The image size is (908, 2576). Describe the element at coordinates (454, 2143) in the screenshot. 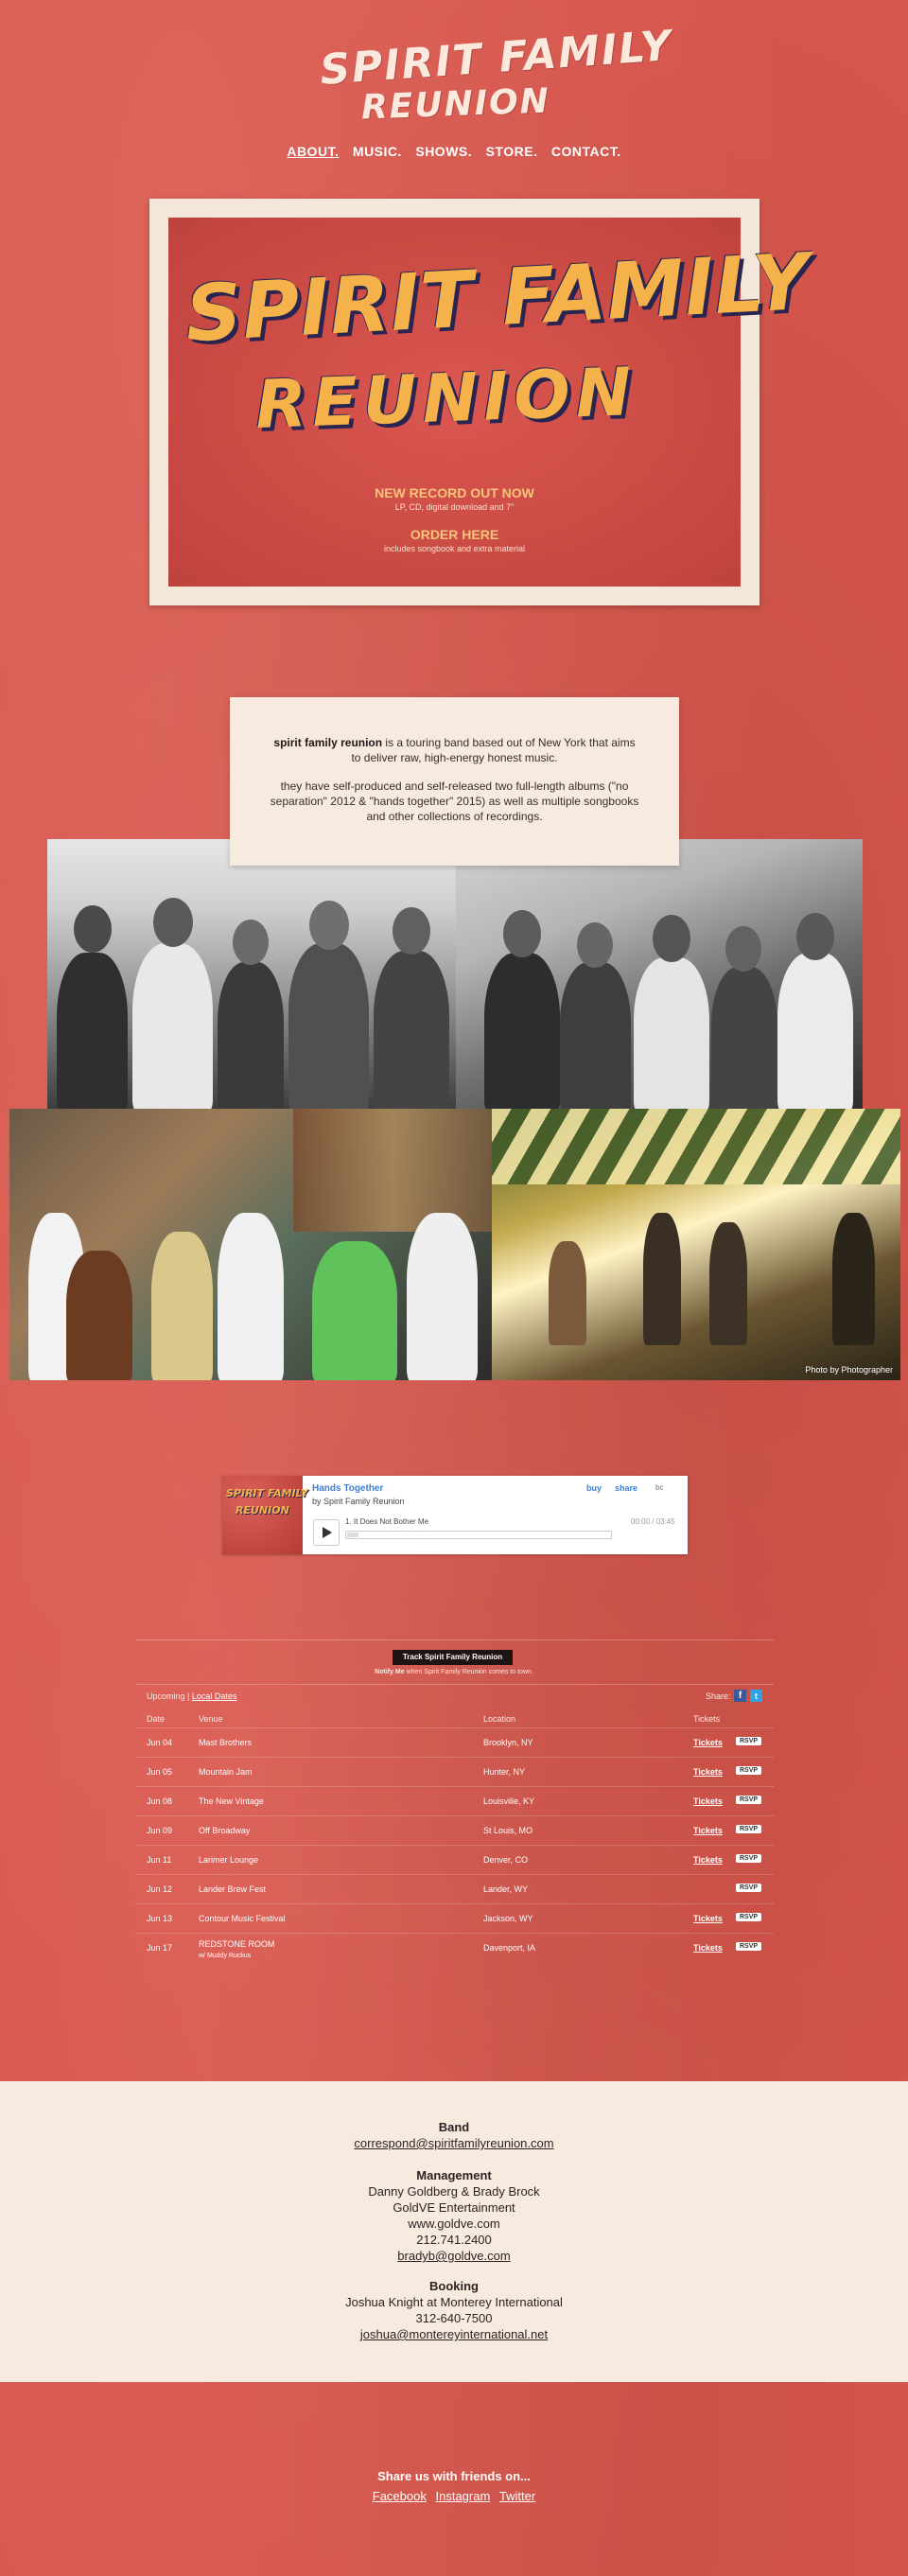

I see `band-email: correspond@spiritfamilyreunion.com` at that location.